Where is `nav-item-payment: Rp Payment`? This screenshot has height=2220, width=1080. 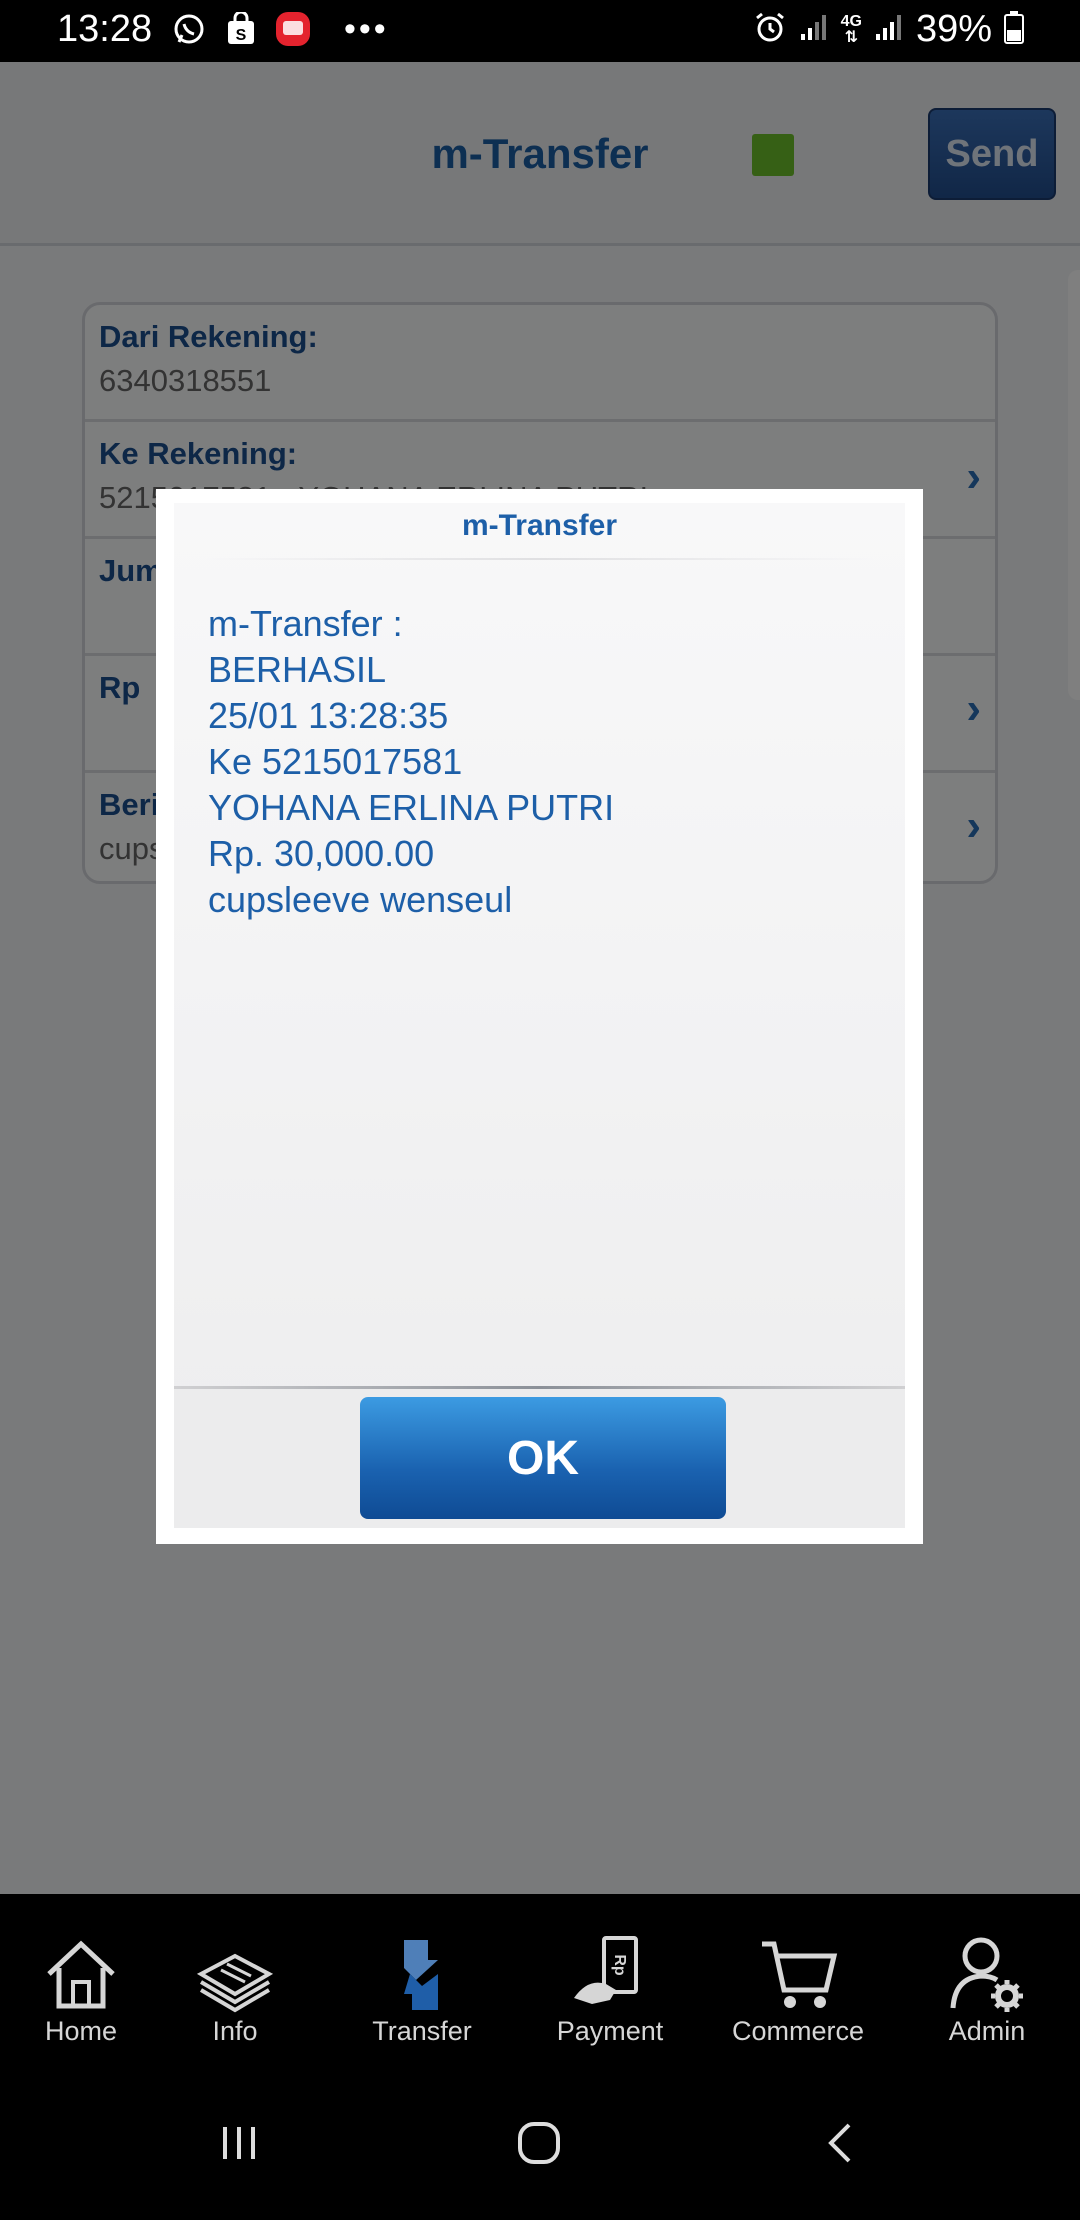 nav-item-payment: Rp Payment is located at coordinates (610, 1979).